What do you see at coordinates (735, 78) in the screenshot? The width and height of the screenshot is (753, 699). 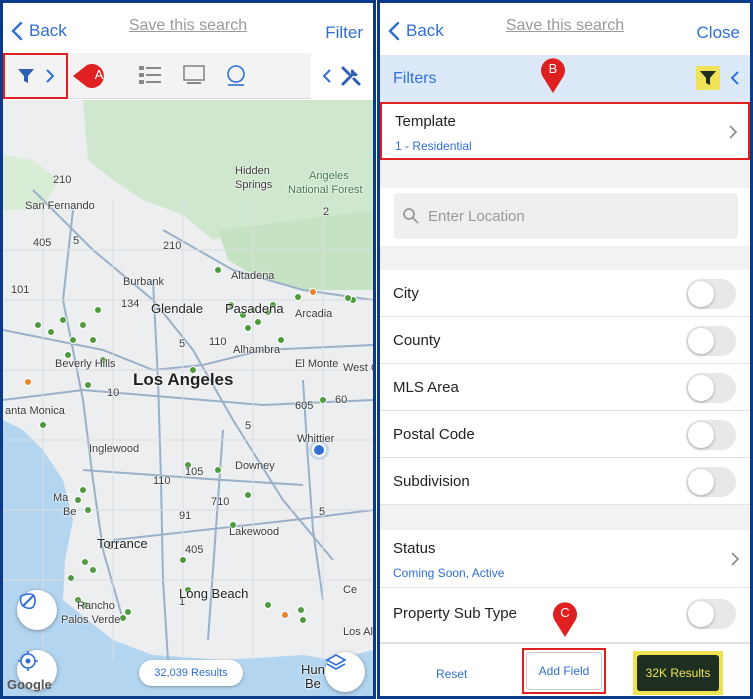 I see `chevron-left-icon` at bounding box center [735, 78].